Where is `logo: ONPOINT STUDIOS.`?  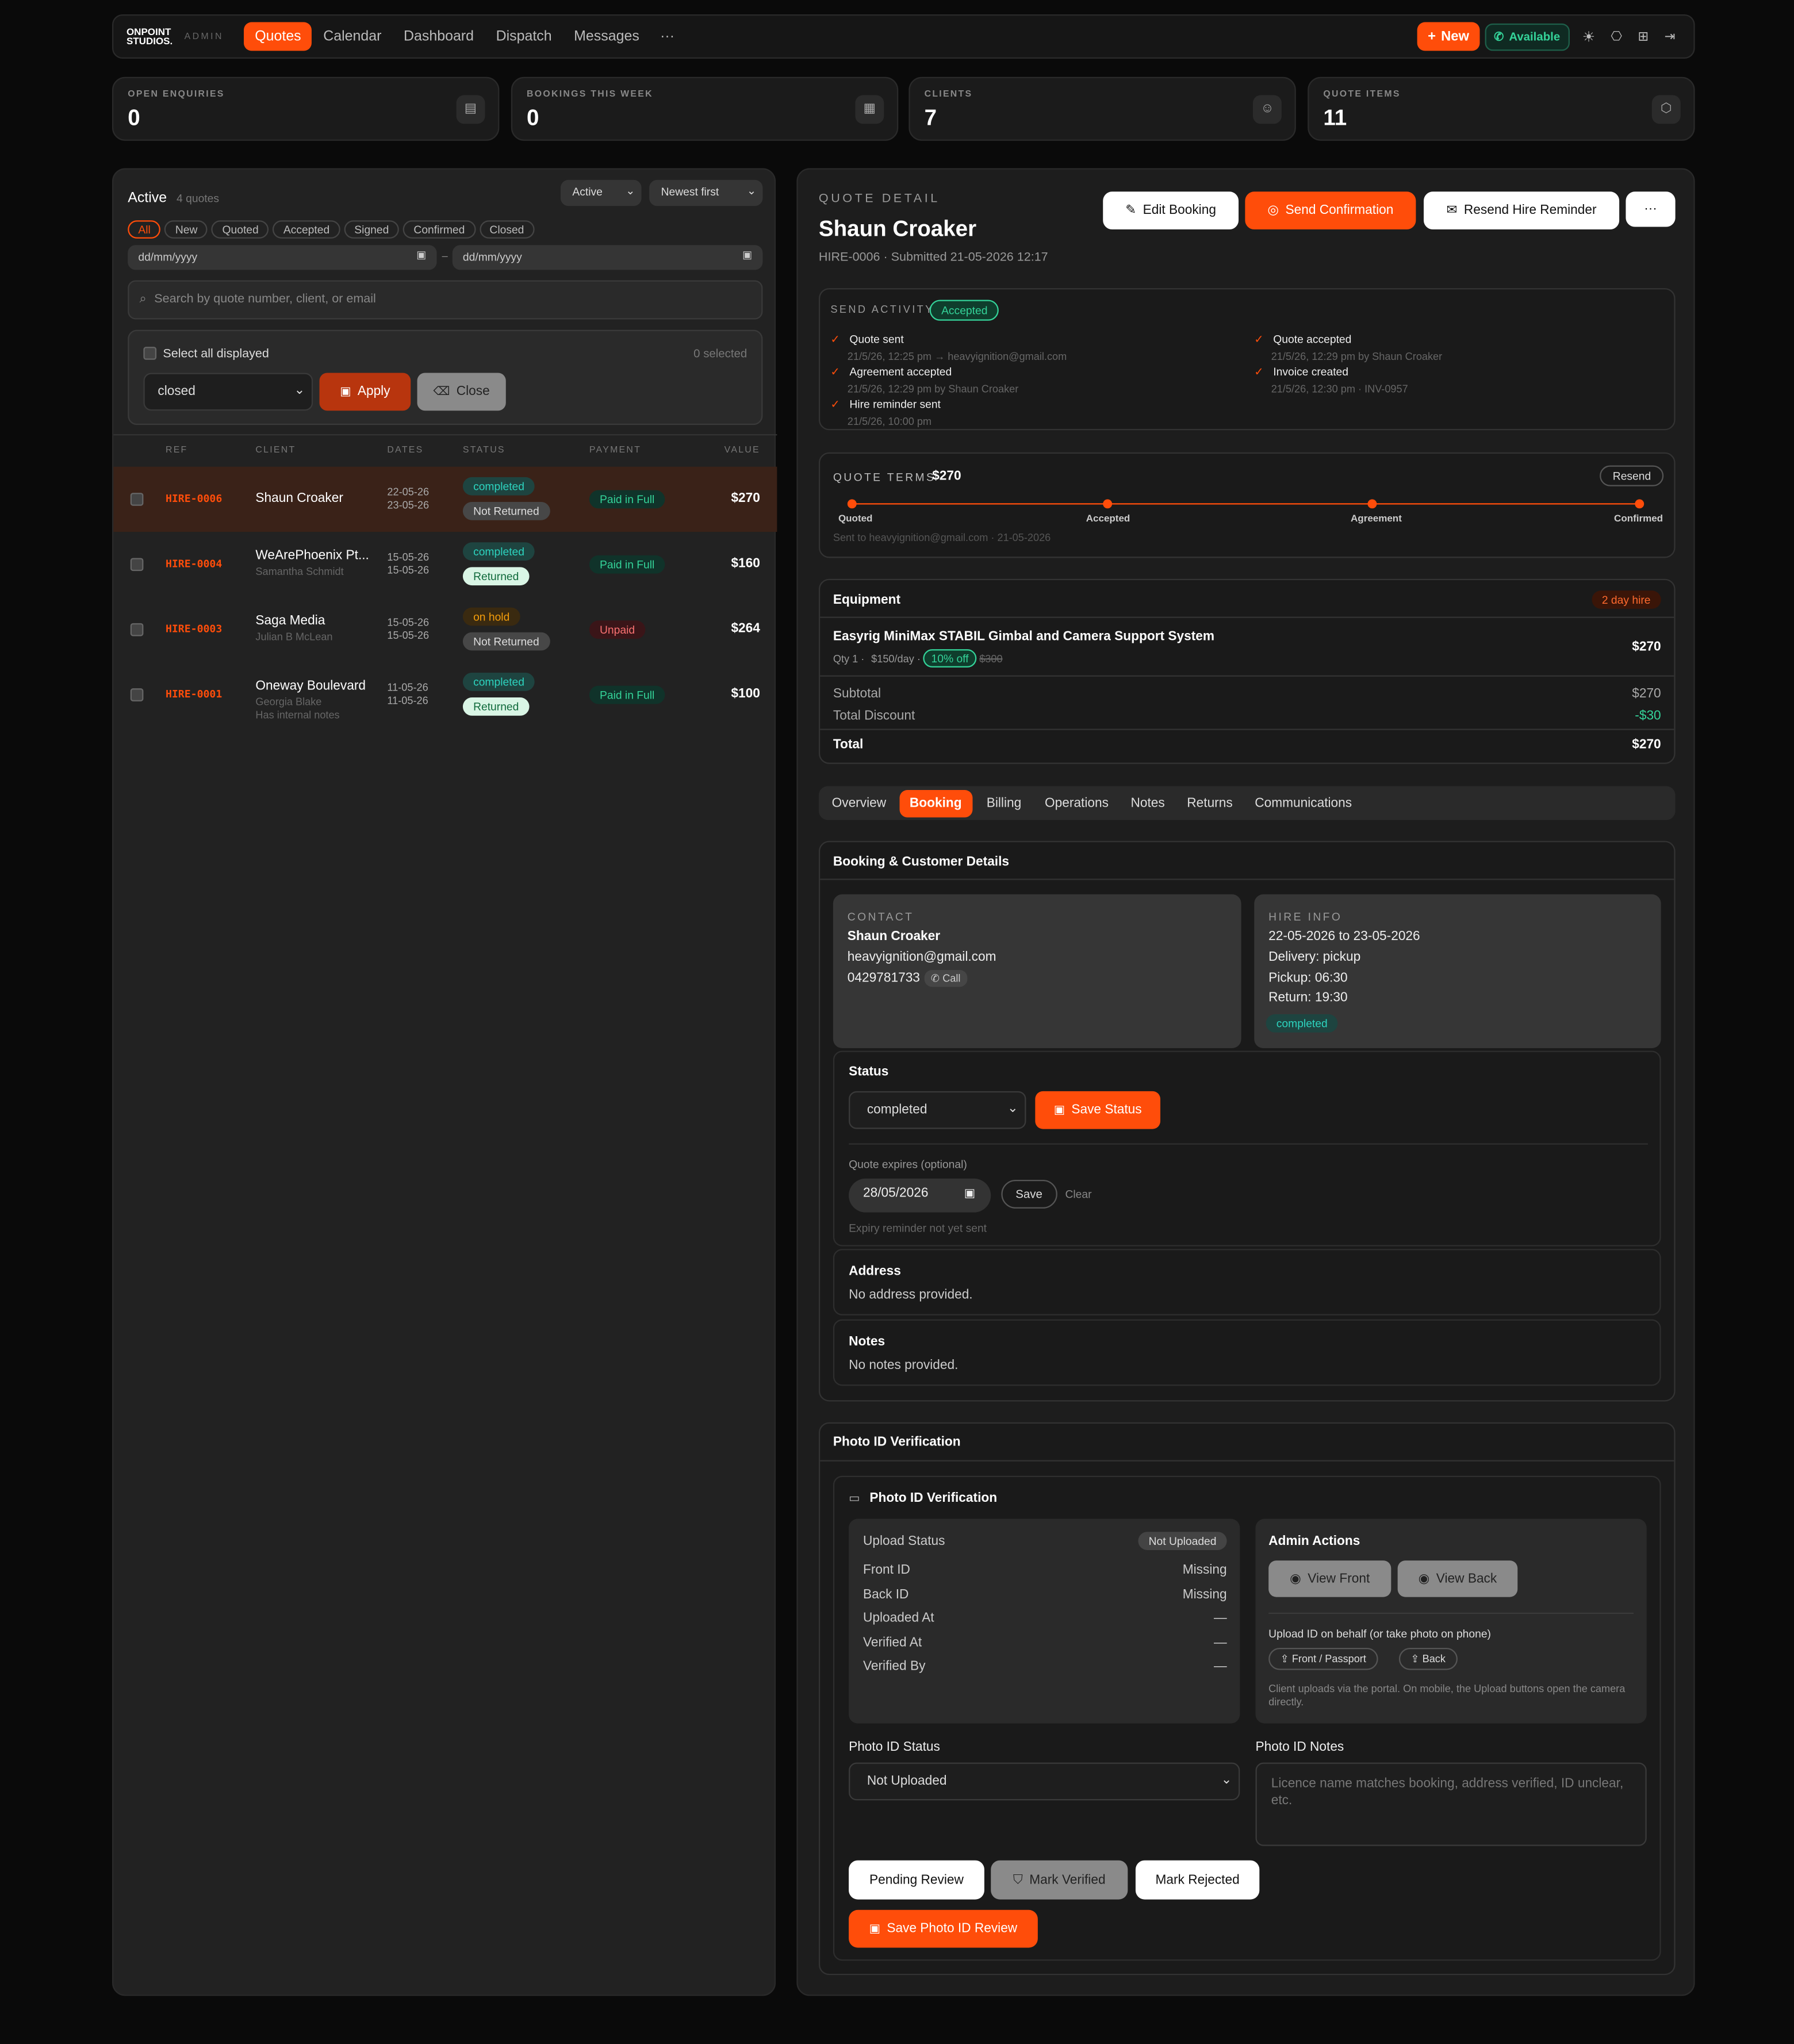 logo: ONPOINT STUDIOS. is located at coordinates (149, 37).